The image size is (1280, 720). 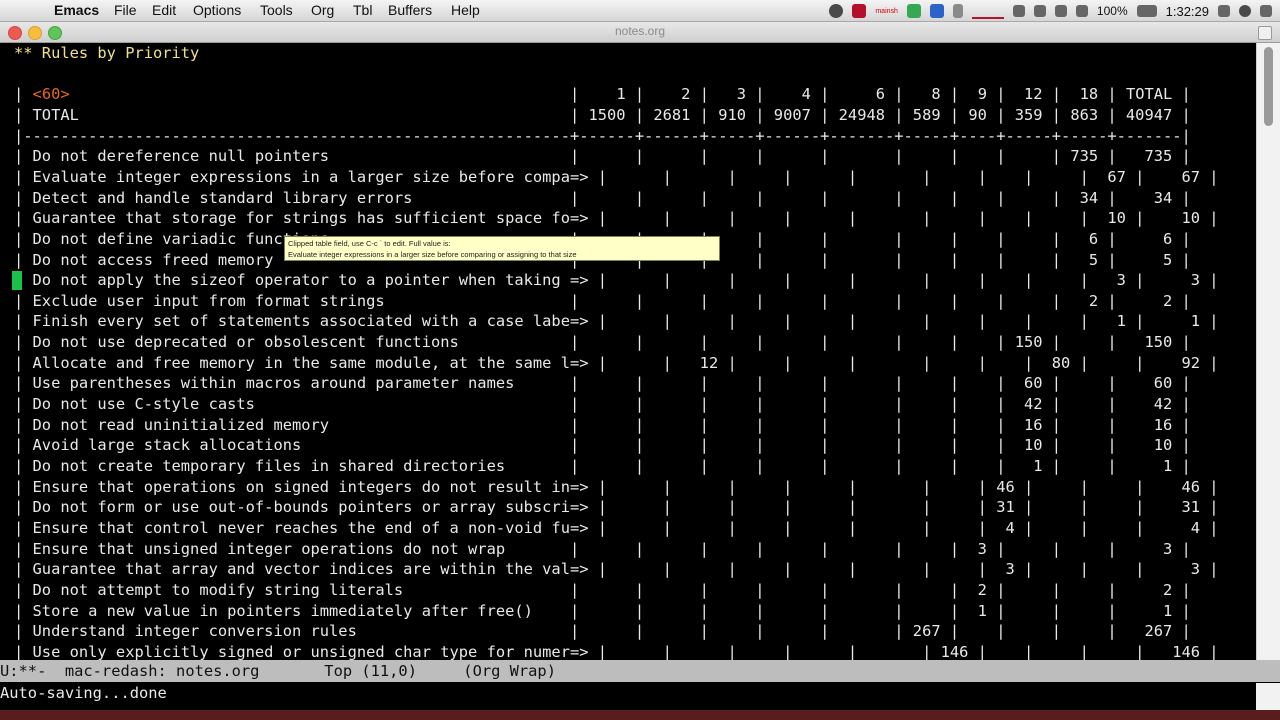 I want to click on org-heading: ** Rules by Priority, so click(x=106, y=53).